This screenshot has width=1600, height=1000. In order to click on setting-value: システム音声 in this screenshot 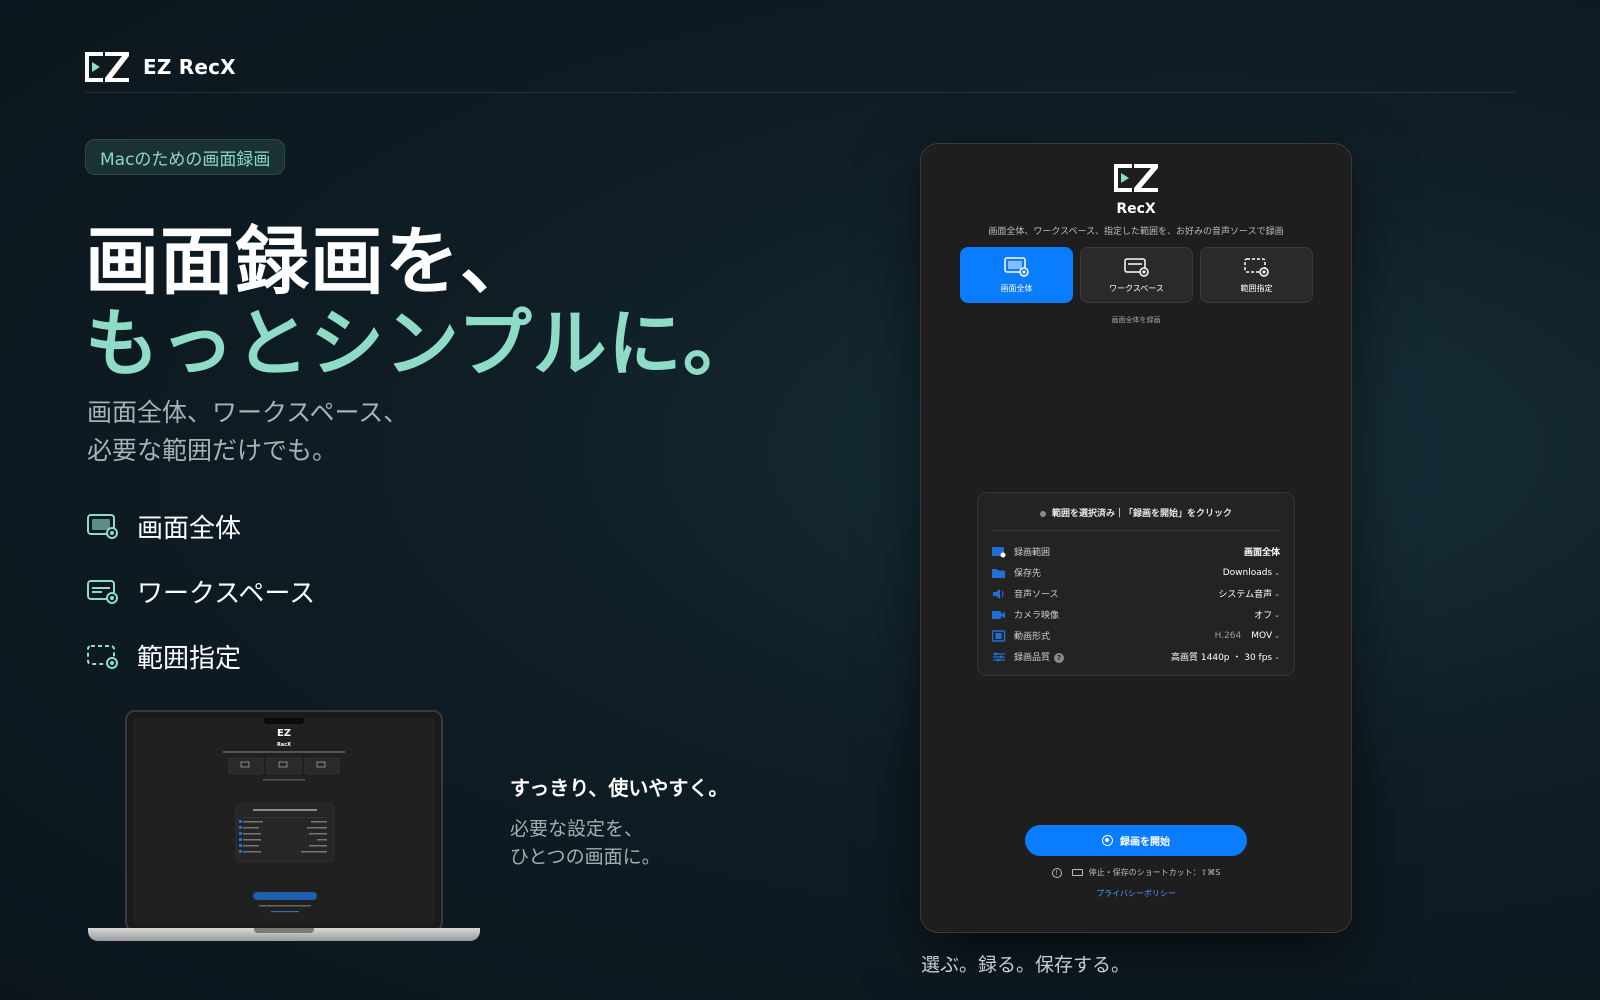, I will do `click(1245, 593)`.